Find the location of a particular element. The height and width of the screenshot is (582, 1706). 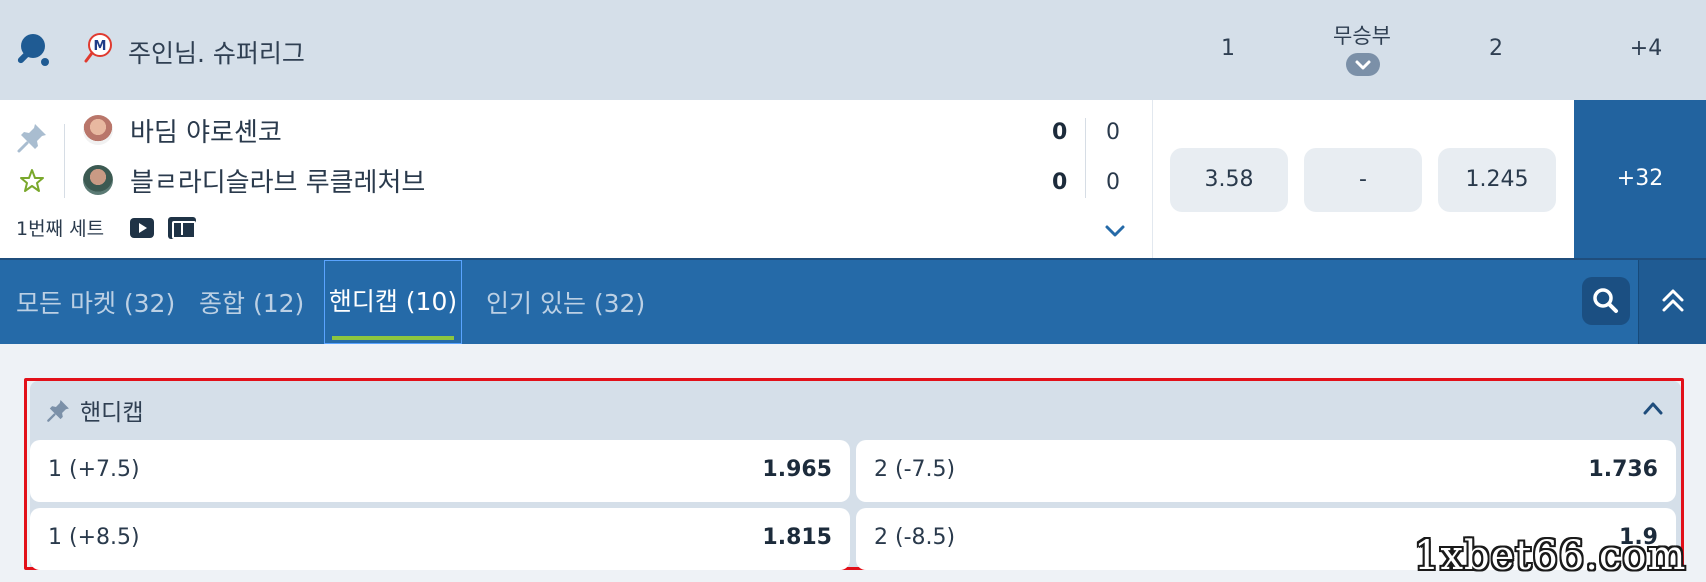

main-odds-panel: 3.58 - 1.245 is located at coordinates (1363, 179).